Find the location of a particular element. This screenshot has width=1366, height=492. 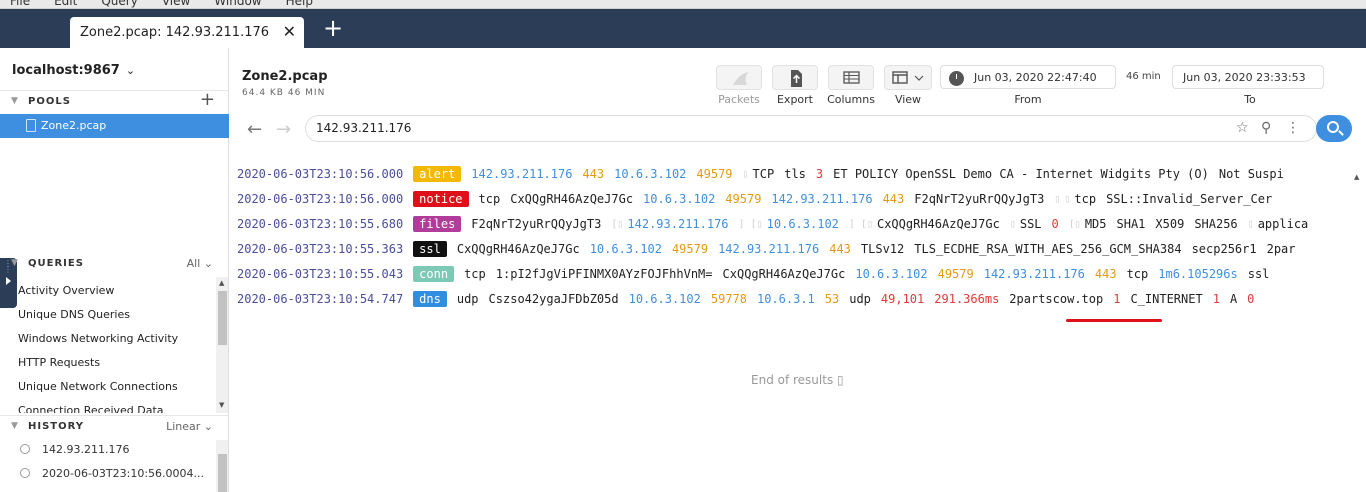

field-value: 2partscow.top is located at coordinates (1056, 299).